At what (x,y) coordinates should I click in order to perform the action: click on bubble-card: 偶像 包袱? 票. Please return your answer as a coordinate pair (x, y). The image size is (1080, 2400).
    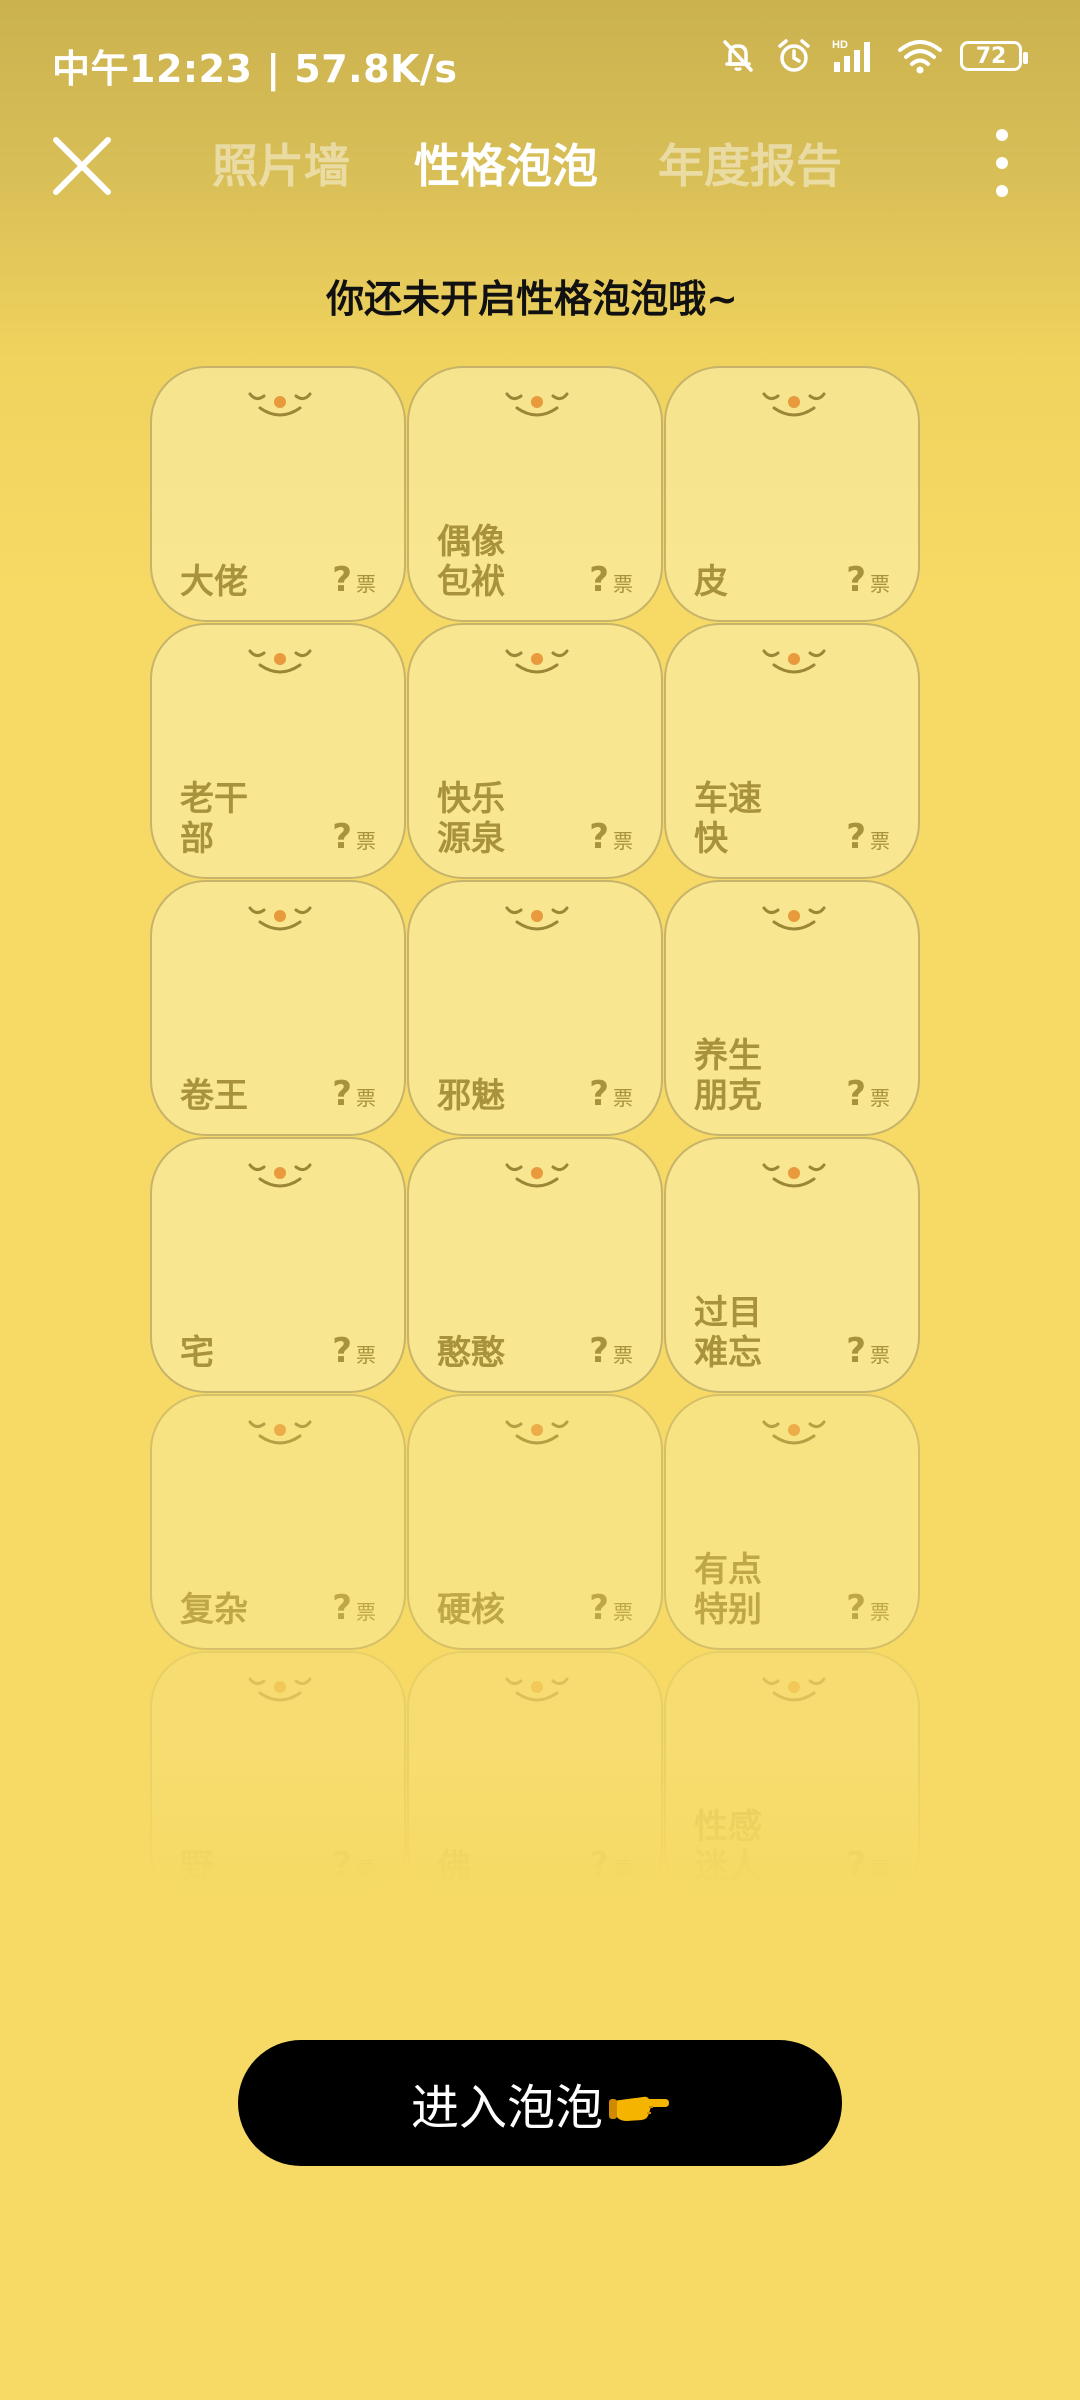
    Looking at the image, I should click on (535, 494).